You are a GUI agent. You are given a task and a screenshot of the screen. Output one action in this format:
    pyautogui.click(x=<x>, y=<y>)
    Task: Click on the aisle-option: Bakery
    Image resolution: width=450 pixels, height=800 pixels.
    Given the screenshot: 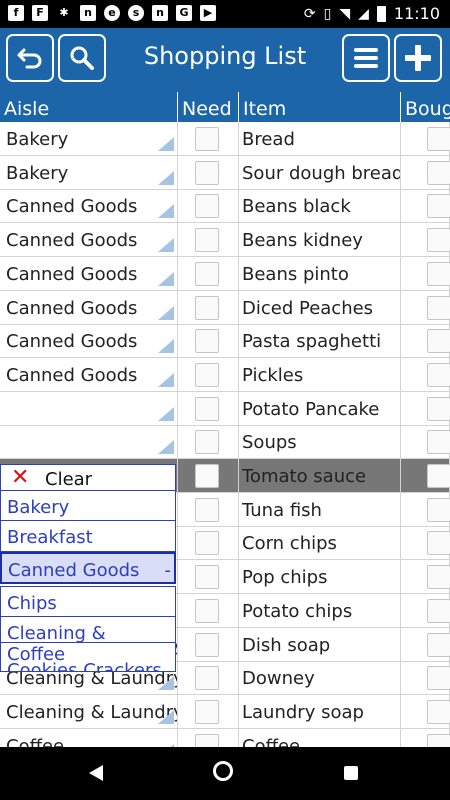 What is the action you would take?
    pyautogui.click(x=88, y=506)
    